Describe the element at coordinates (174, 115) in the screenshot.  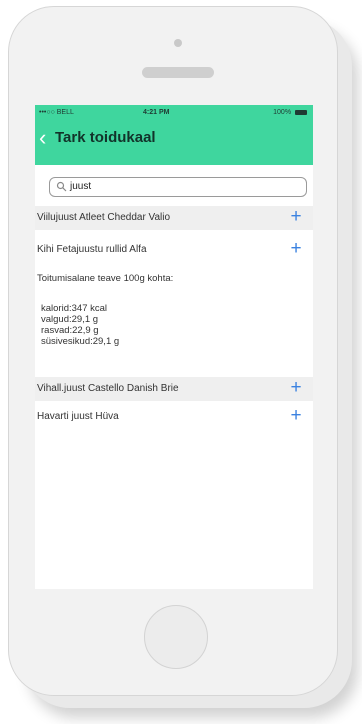
I see `status-bar: •••○○ BELL 4:21 PM 100%` at that location.